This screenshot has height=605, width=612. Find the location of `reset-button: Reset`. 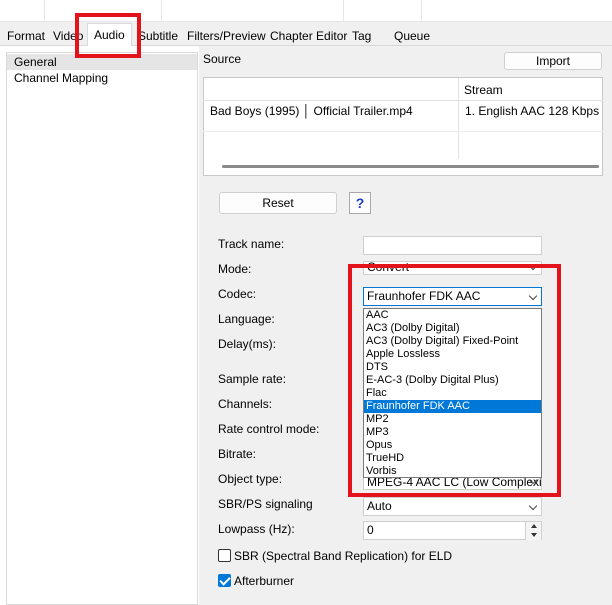

reset-button: Reset is located at coordinates (278, 203).